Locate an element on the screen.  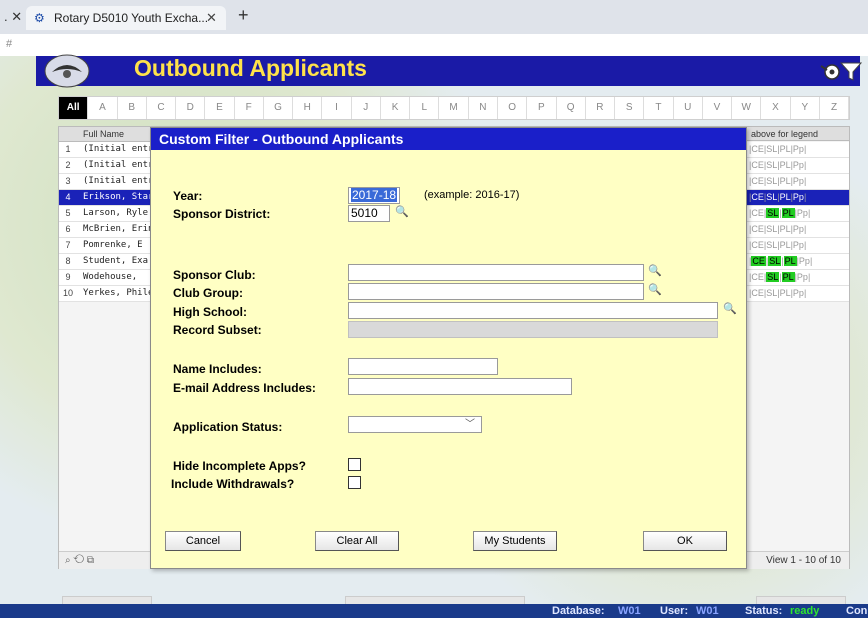
cancel-button: Cancel is located at coordinates (203, 541).